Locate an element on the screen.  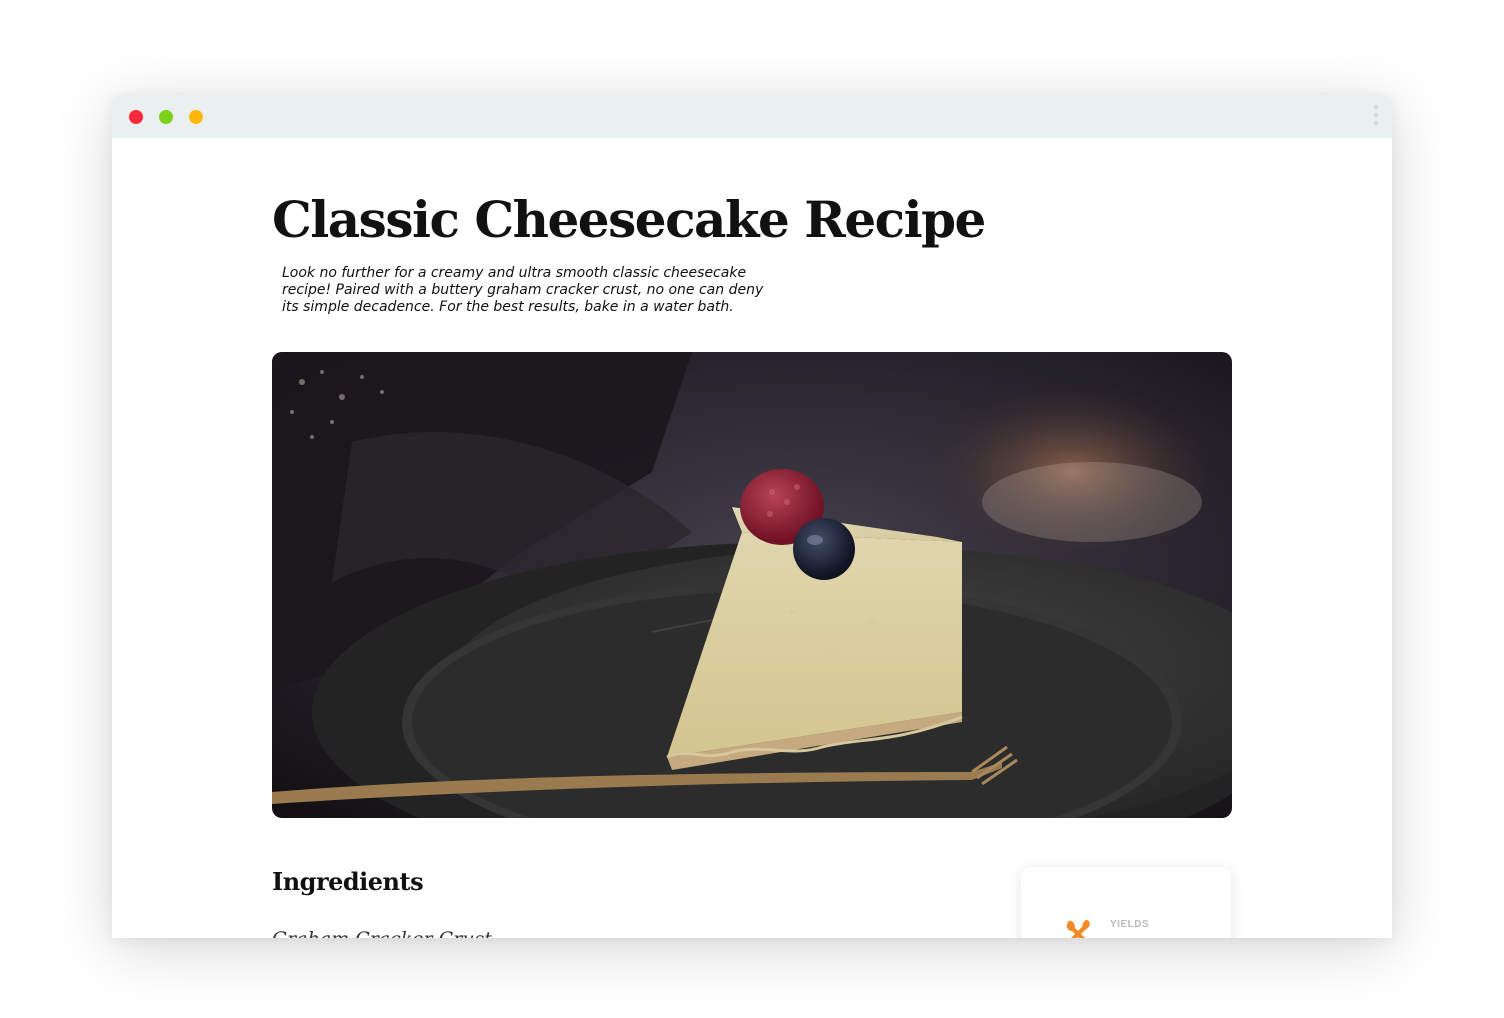
minimize-button is located at coordinates (196, 117).